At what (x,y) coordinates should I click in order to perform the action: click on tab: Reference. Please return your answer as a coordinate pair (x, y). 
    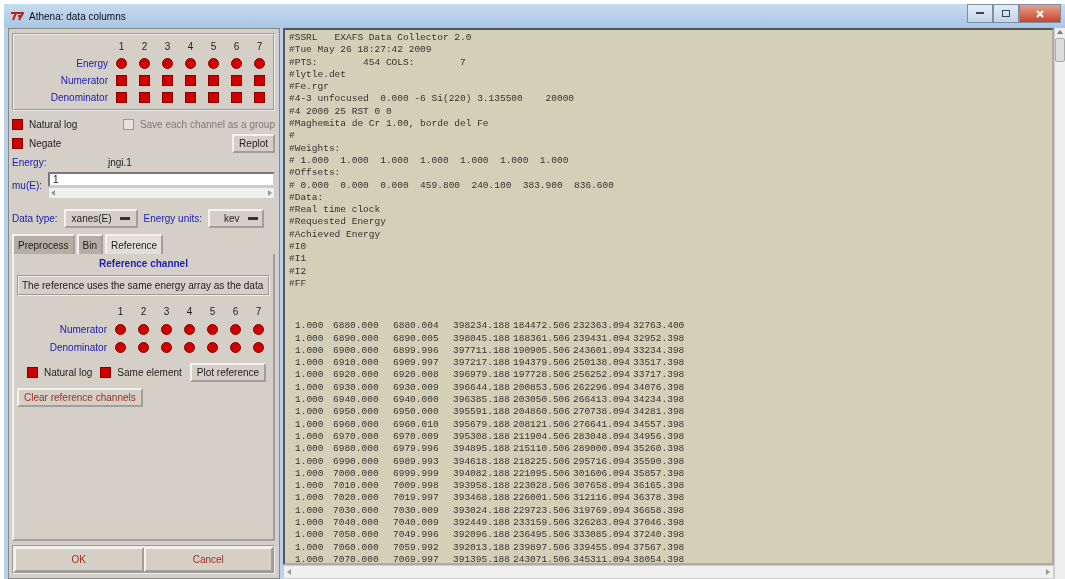
    Looking at the image, I should click on (134, 244).